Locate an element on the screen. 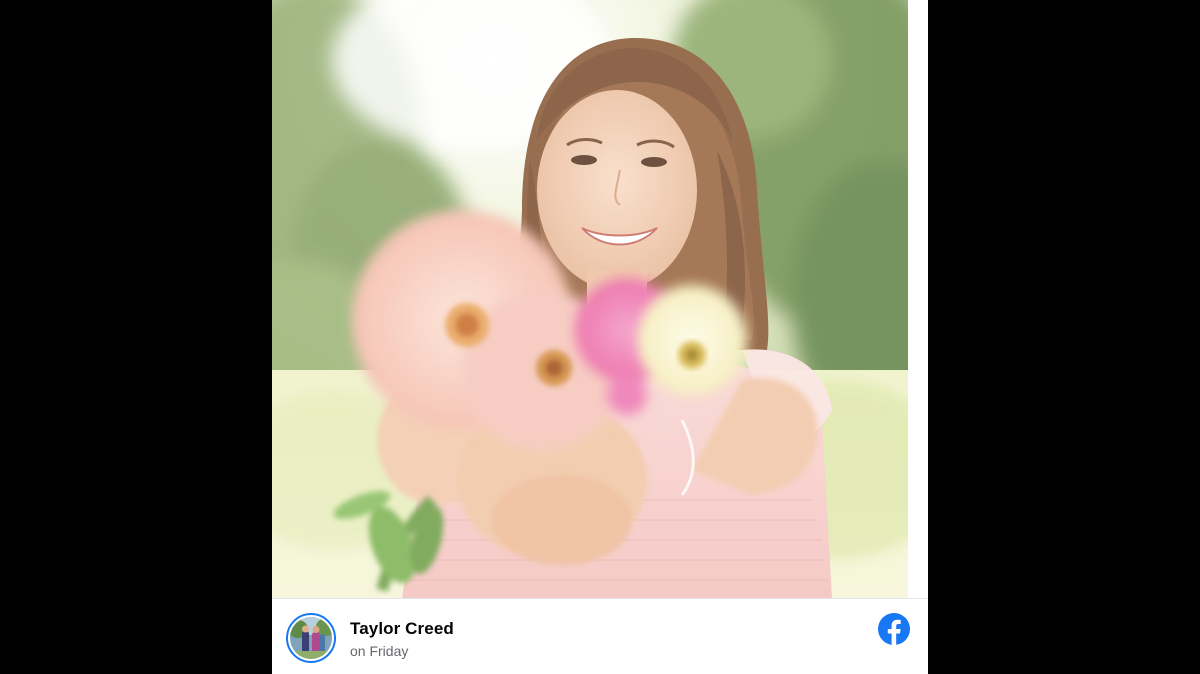  post-footer: Taylor Creed on Friday is located at coordinates (600, 636).